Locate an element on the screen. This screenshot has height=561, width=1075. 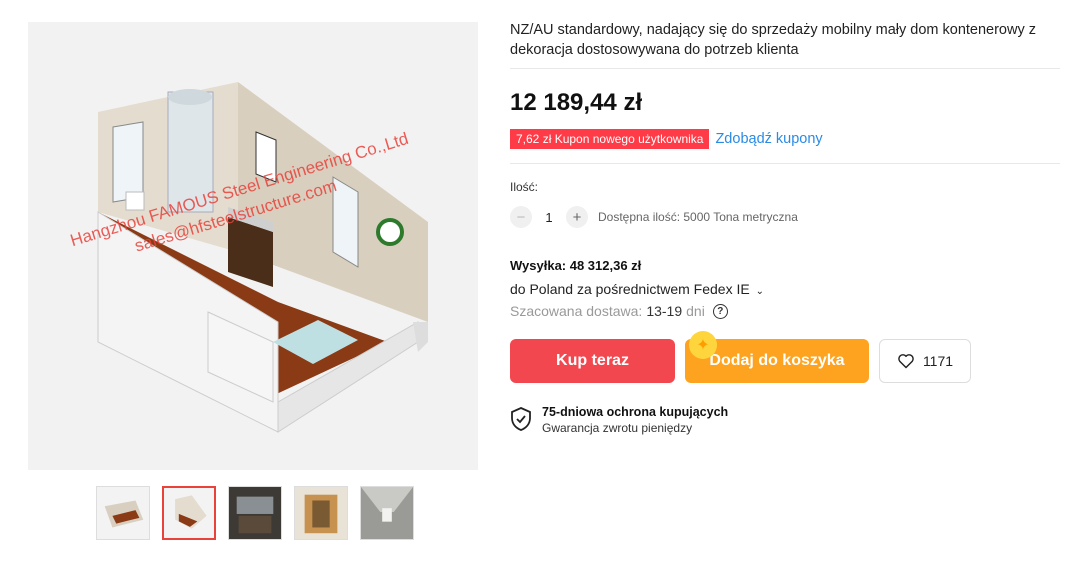
delivery-estimate-label: Szacowana dostawa: is located at coordinates (576, 311).